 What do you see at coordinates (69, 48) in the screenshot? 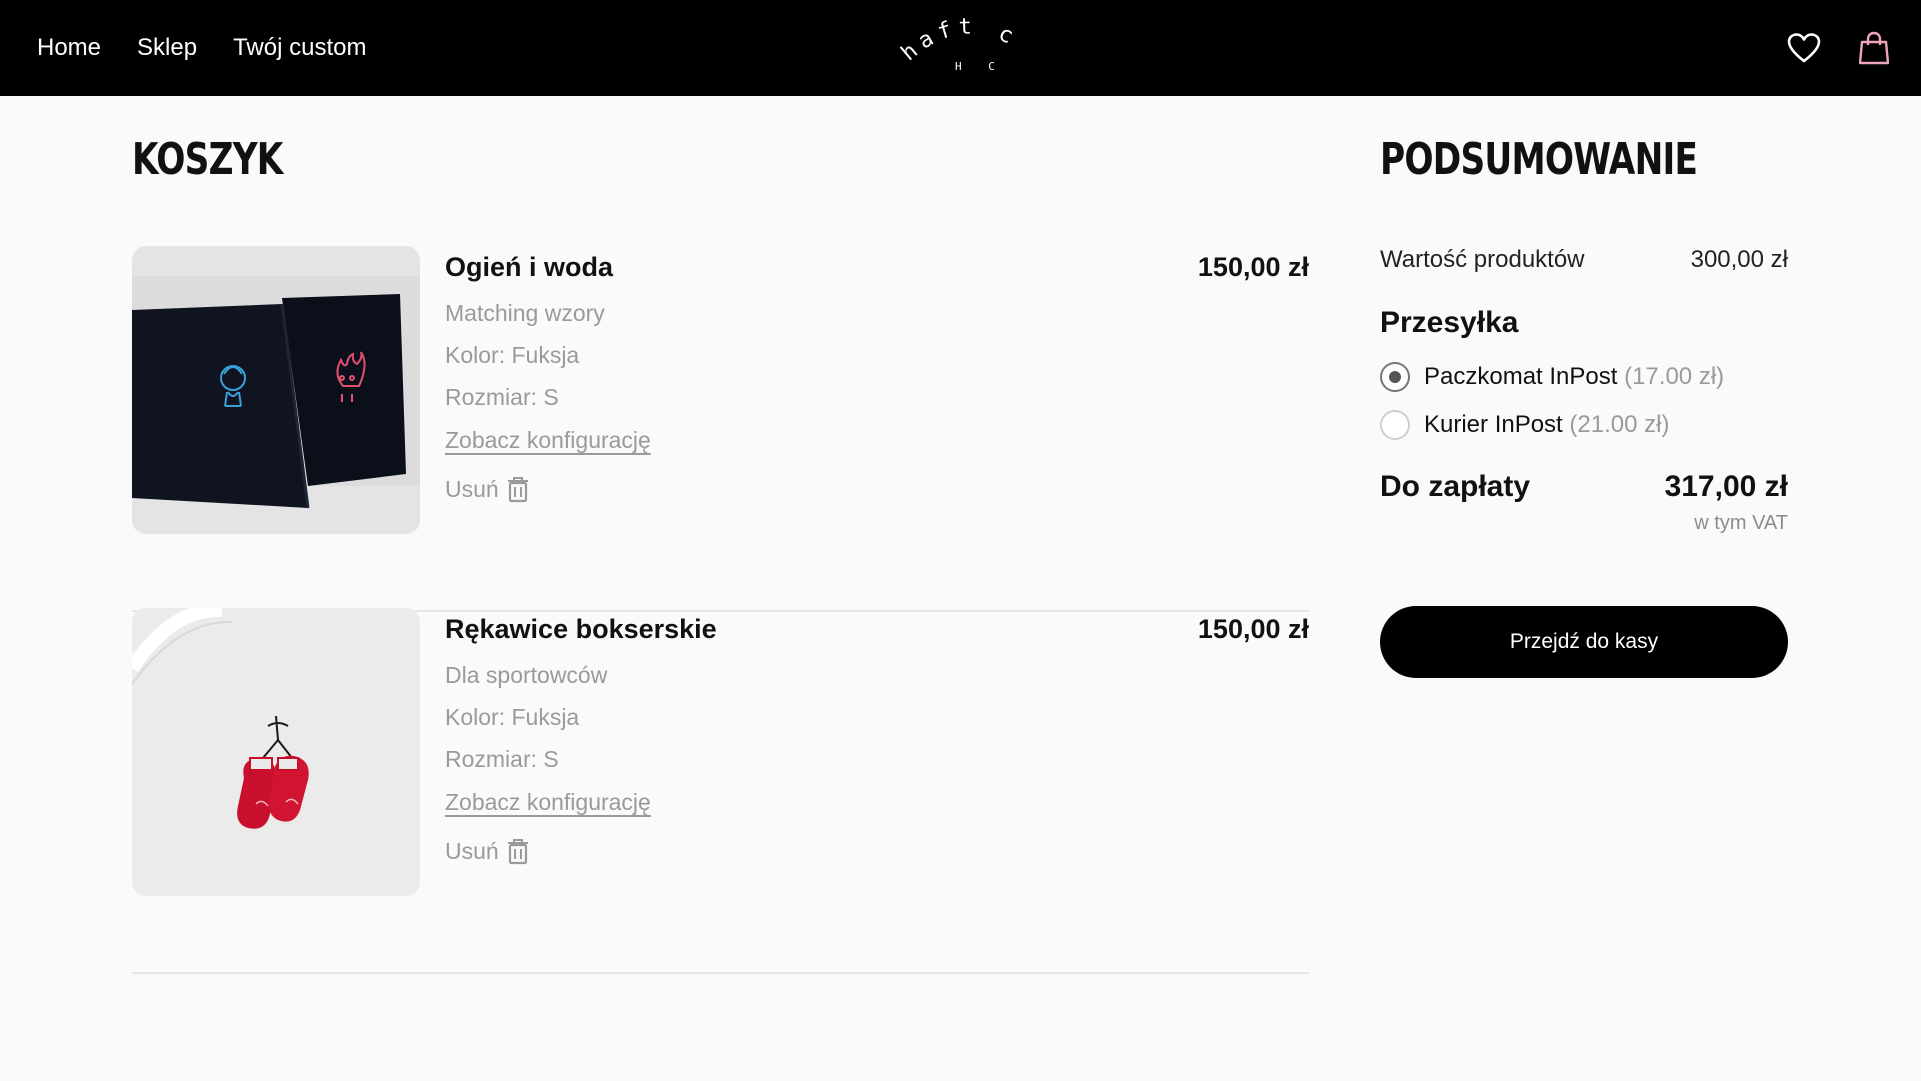
I see `nav-home-link: Home` at bounding box center [69, 48].